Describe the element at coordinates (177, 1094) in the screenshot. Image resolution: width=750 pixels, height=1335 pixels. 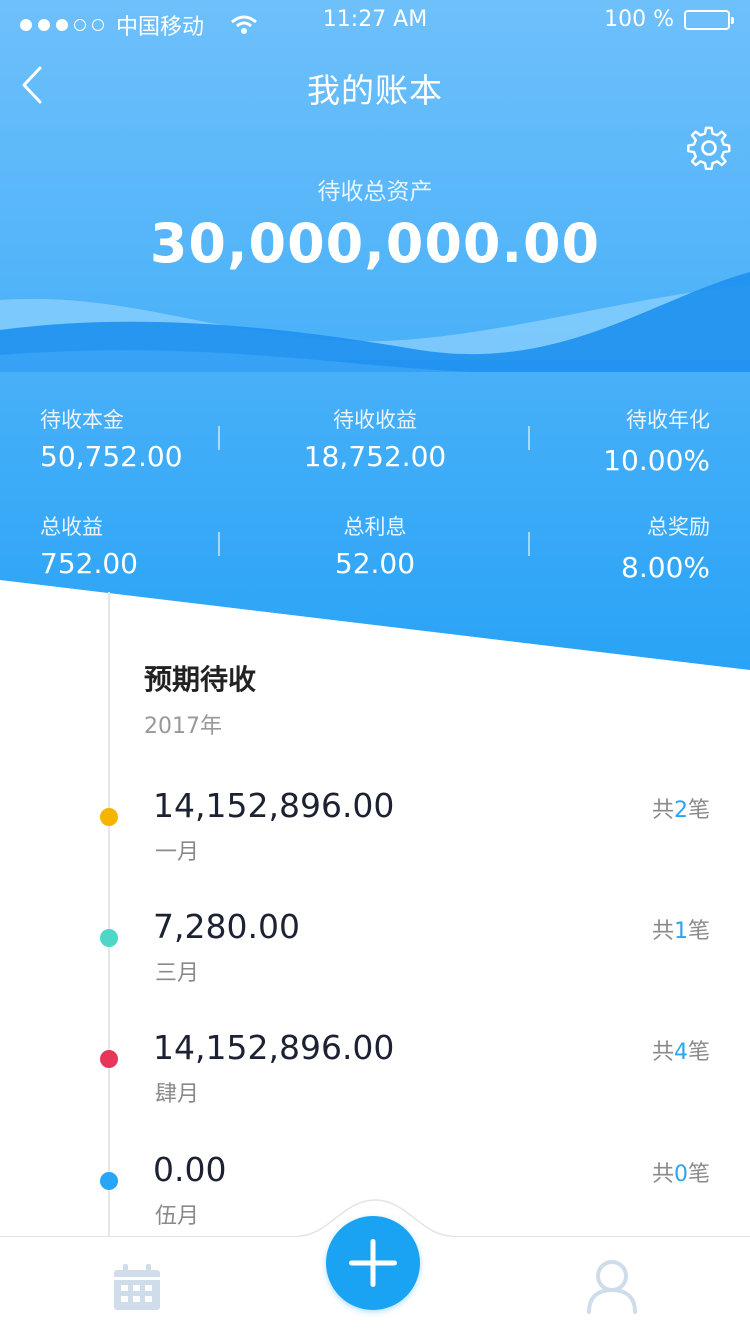
I see `entry-month: 肆月` at that location.